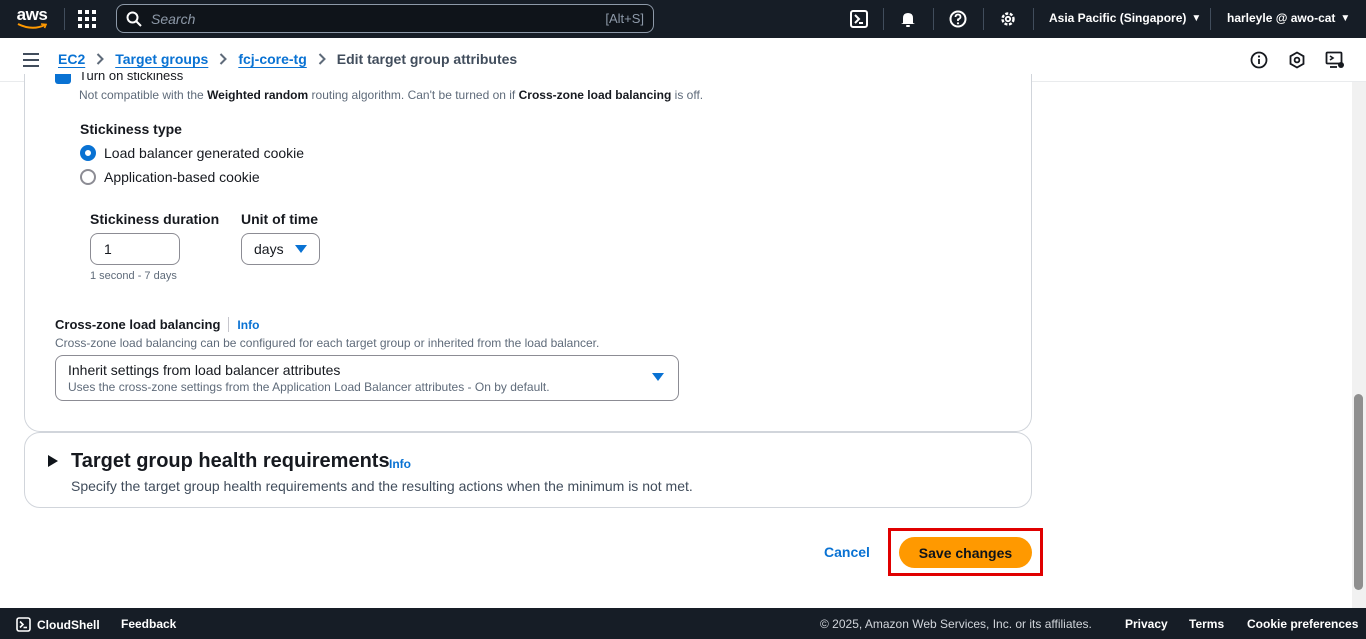  Describe the element at coordinates (87, 19) in the screenshot. I see `services-grid-icon` at that location.